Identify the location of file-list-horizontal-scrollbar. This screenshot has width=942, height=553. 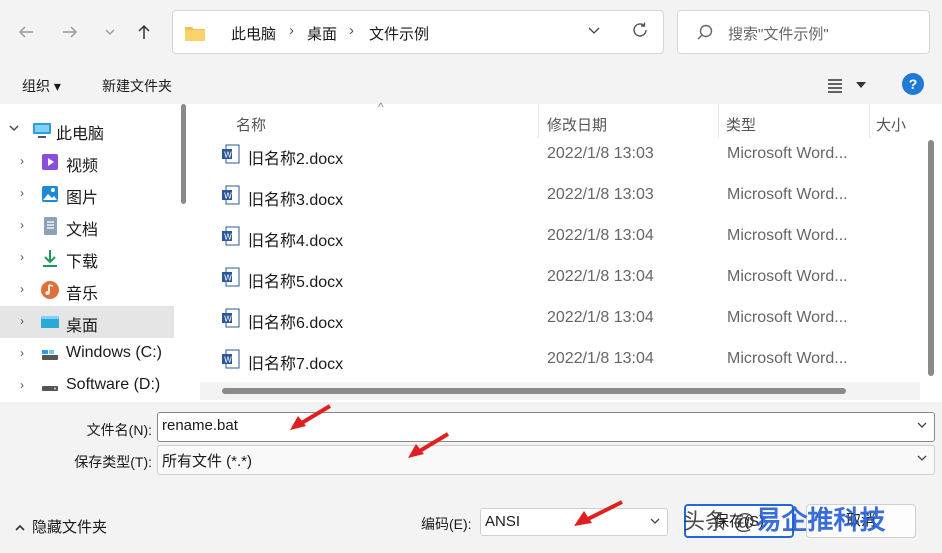
(534, 391).